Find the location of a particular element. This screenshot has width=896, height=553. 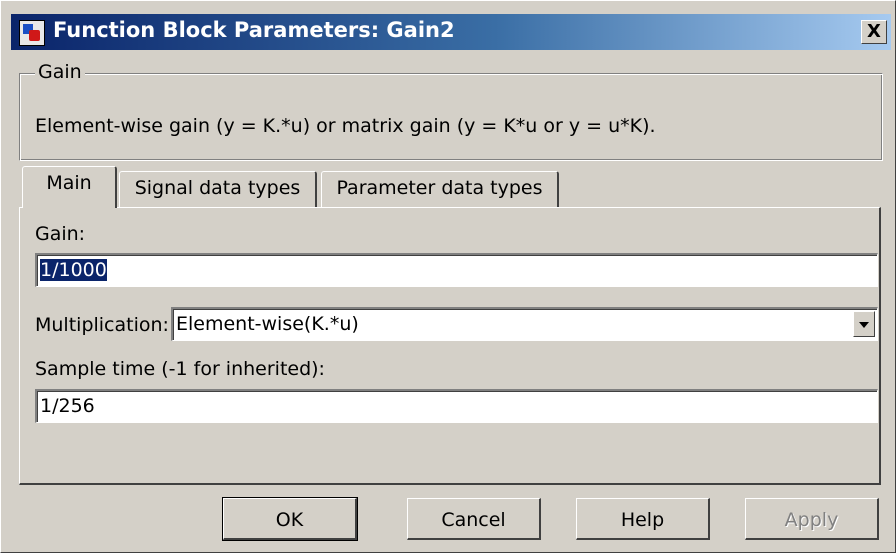

title-bar: Function Block Parameters: Gain2 X is located at coordinates (451, 32).